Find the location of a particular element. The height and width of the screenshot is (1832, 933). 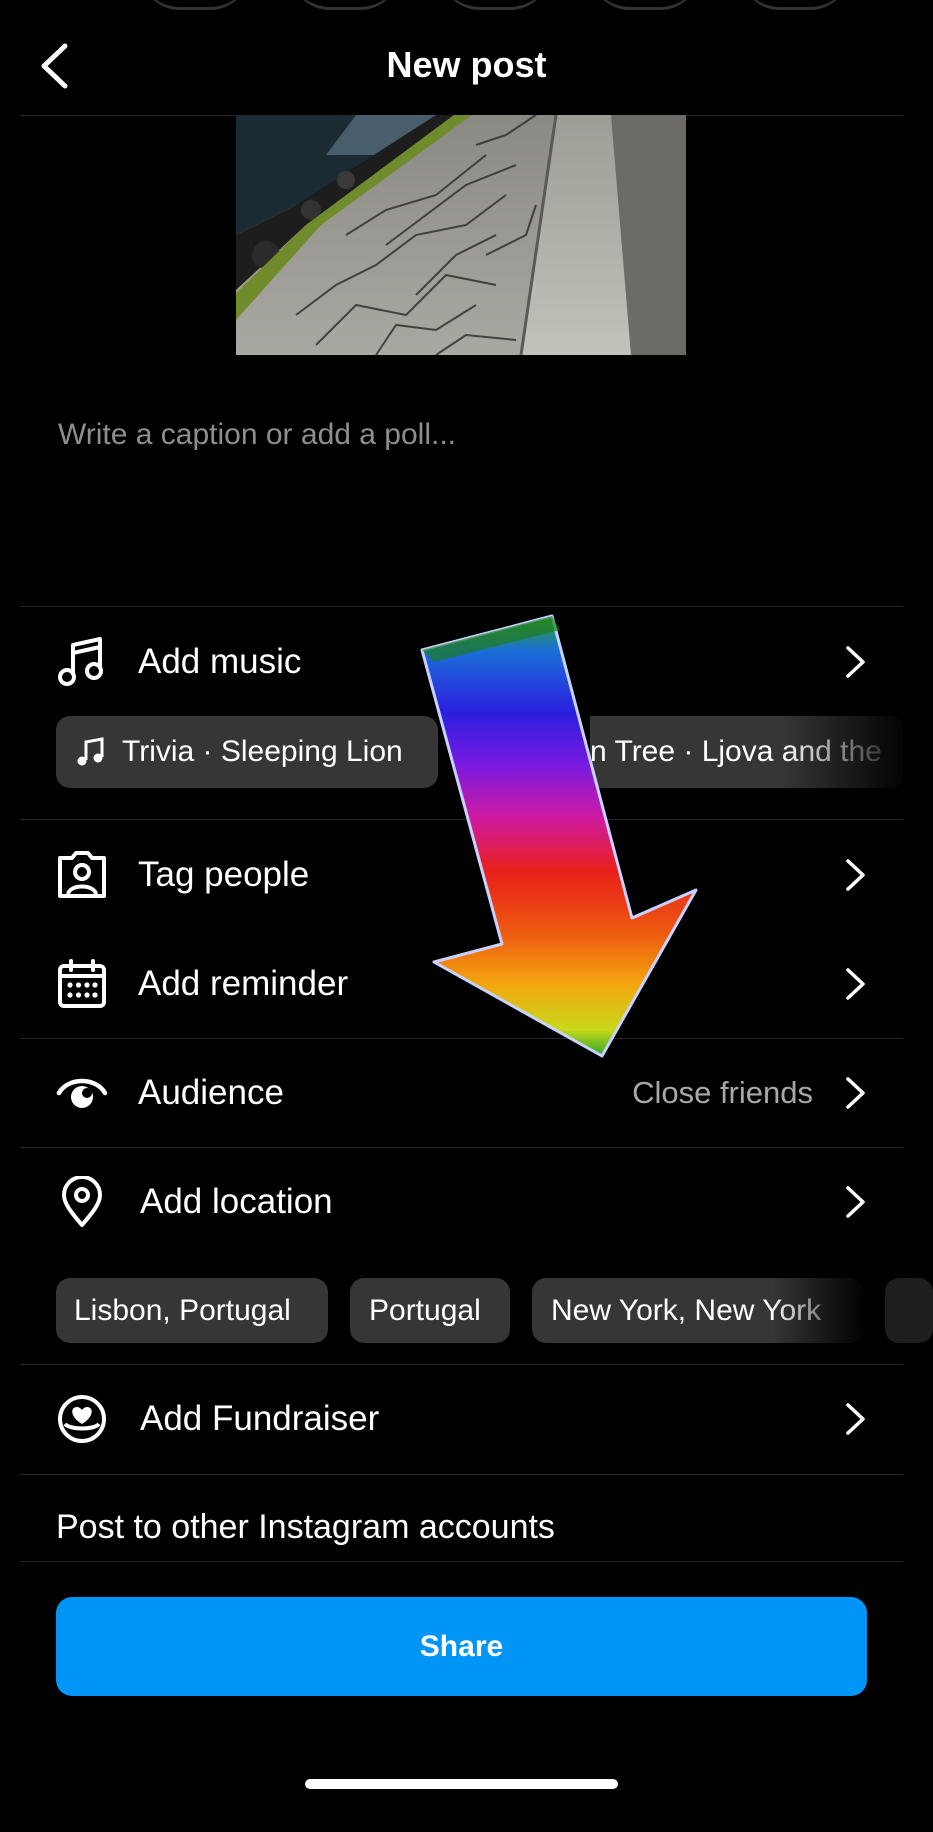

share-button: Share is located at coordinates (461, 1646).